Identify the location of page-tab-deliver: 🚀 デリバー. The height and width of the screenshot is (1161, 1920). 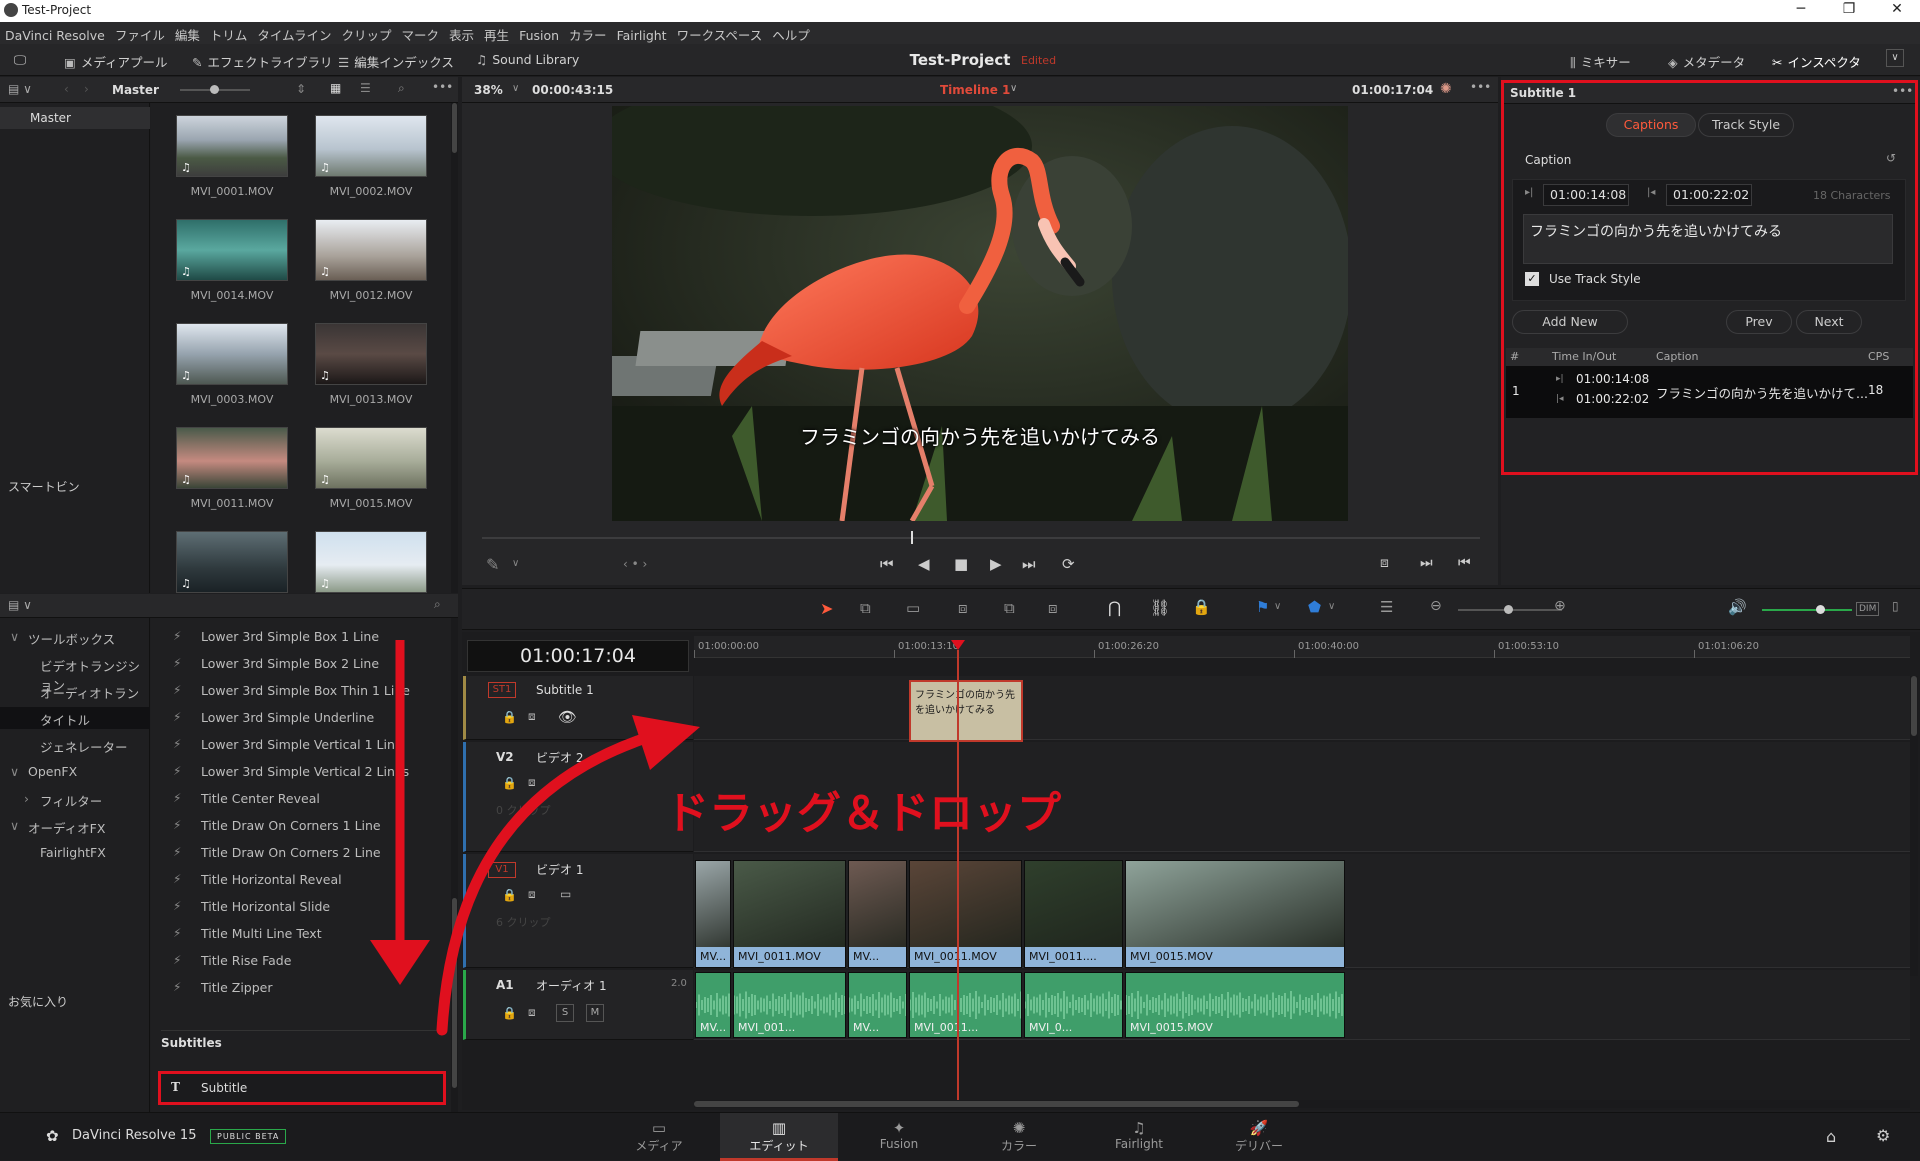
(1259, 1137).